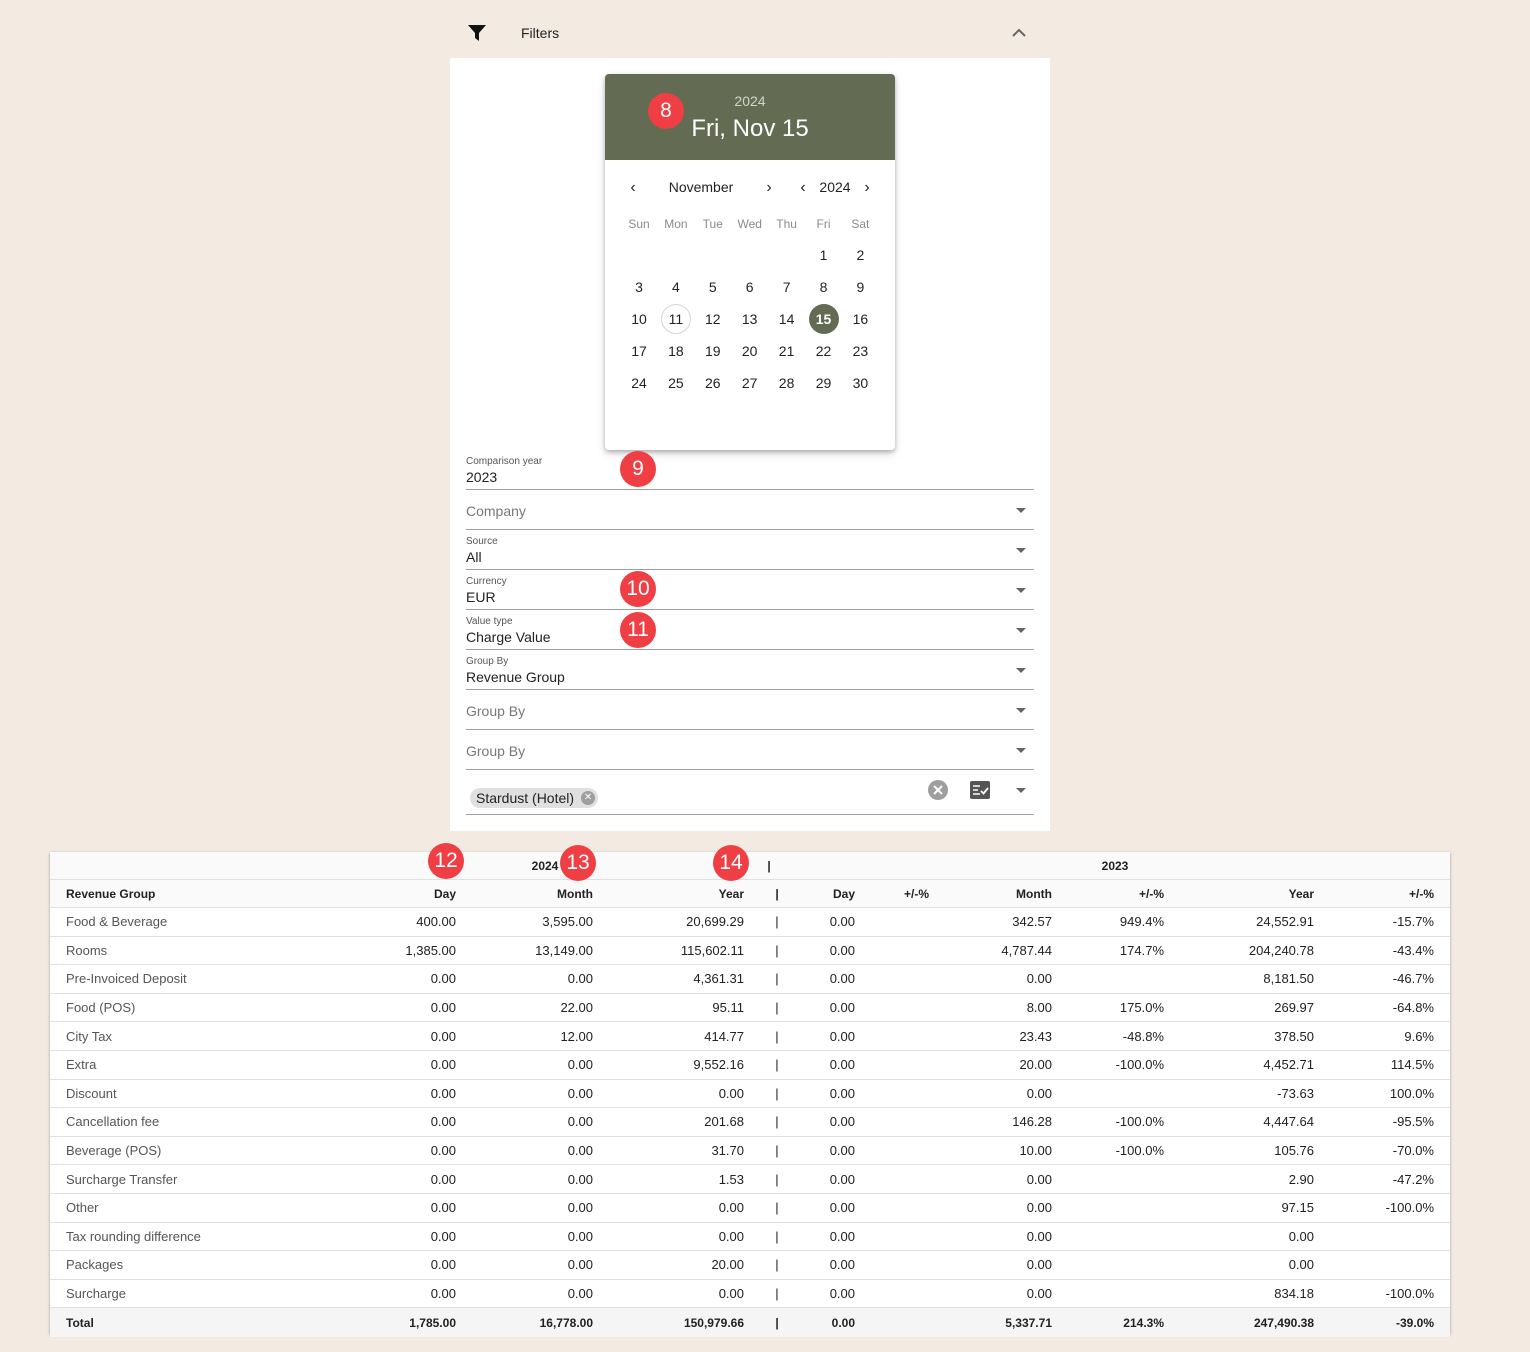 This screenshot has width=1530, height=1352. I want to click on annotation-badge: 10, so click(638, 589).